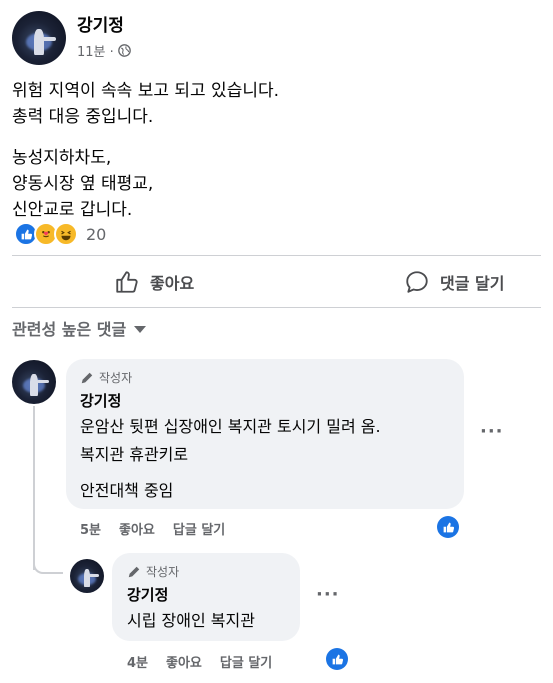 The image size is (553, 683). I want to click on comment-text-line: 운암산 뒷편 십장애인 복지관 토시기 밀려 옴., so click(230, 426).